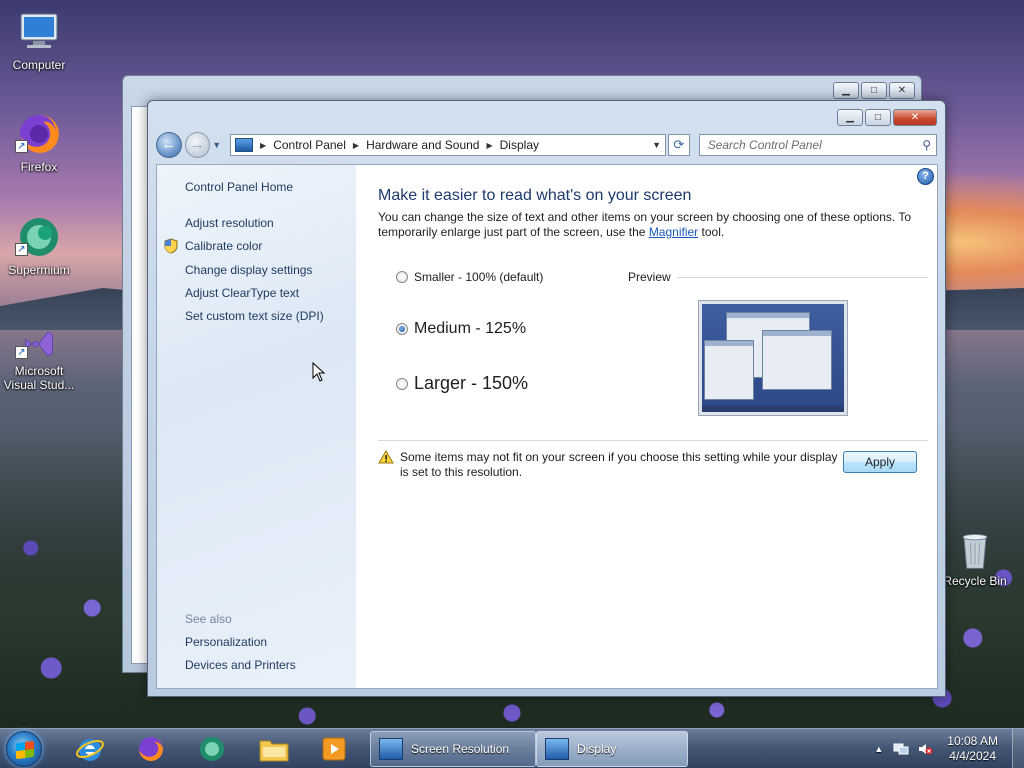 The height and width of the screenshot is (768, 1024). I want to click on notification-area: ▲ 10:08 AM 4/4/2024, so click(949, 748).